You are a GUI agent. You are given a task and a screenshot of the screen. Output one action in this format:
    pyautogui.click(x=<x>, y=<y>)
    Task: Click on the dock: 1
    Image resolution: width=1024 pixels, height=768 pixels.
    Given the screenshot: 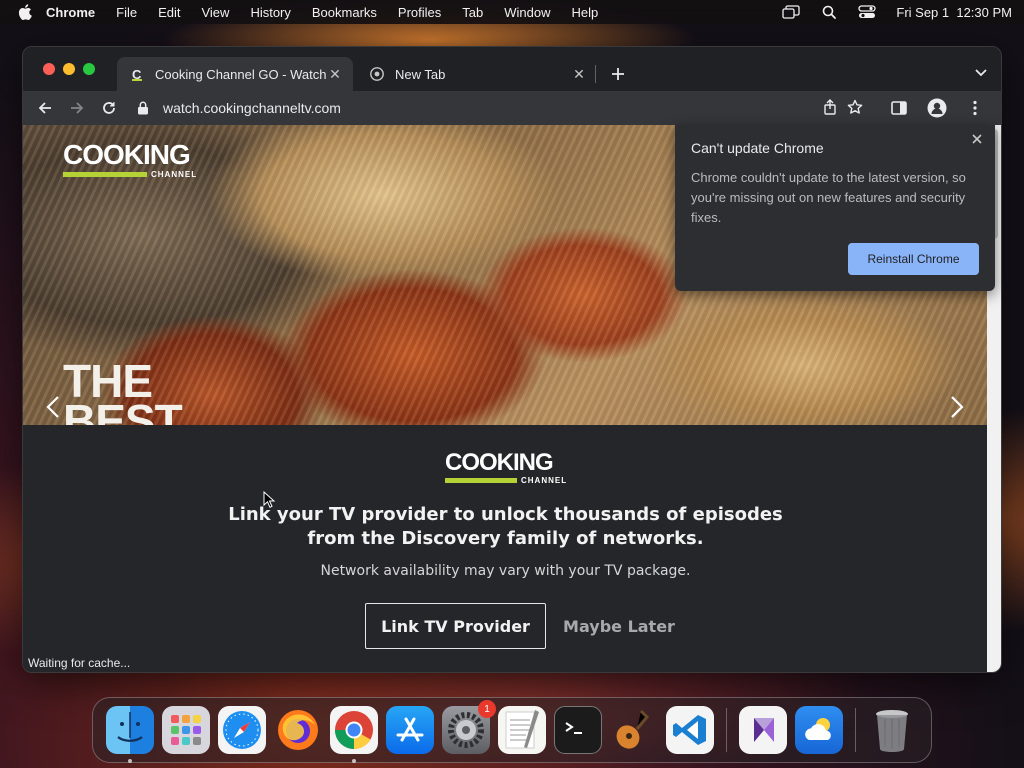 What is the action you would take?
    pyautogui.click(x=512, y=730)
    